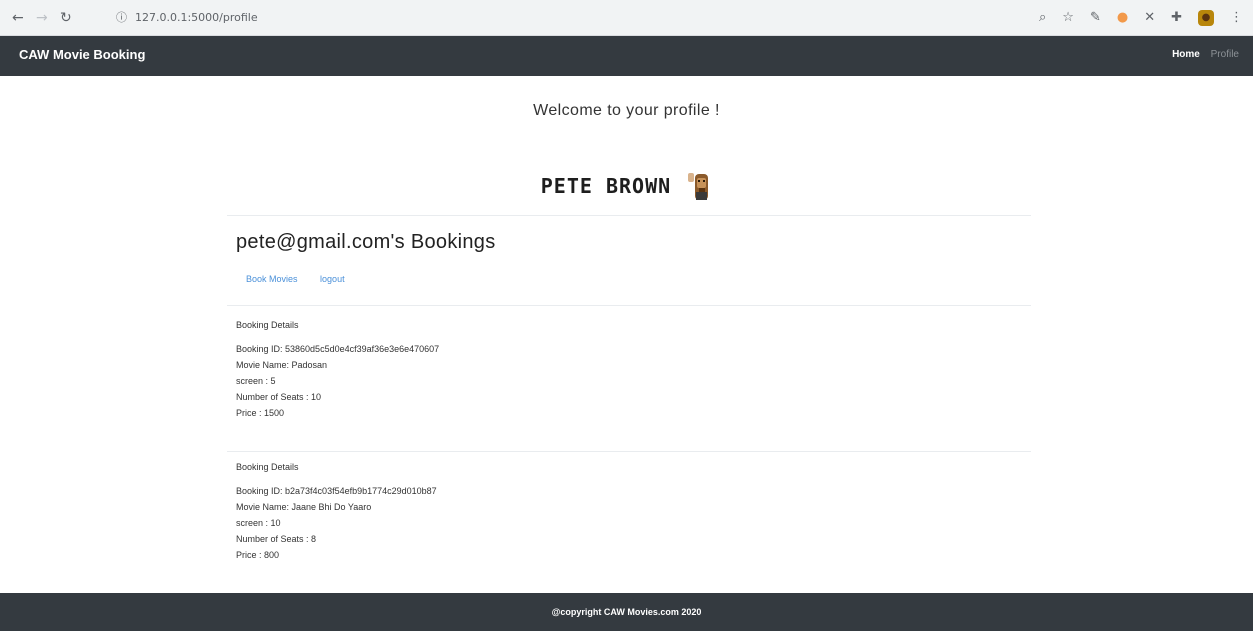 The image size is (1253, 631). What do you see at coordinates (332, 279) in the screenshot?
I see `logout-link: logout` at bounding box center [332, 279].